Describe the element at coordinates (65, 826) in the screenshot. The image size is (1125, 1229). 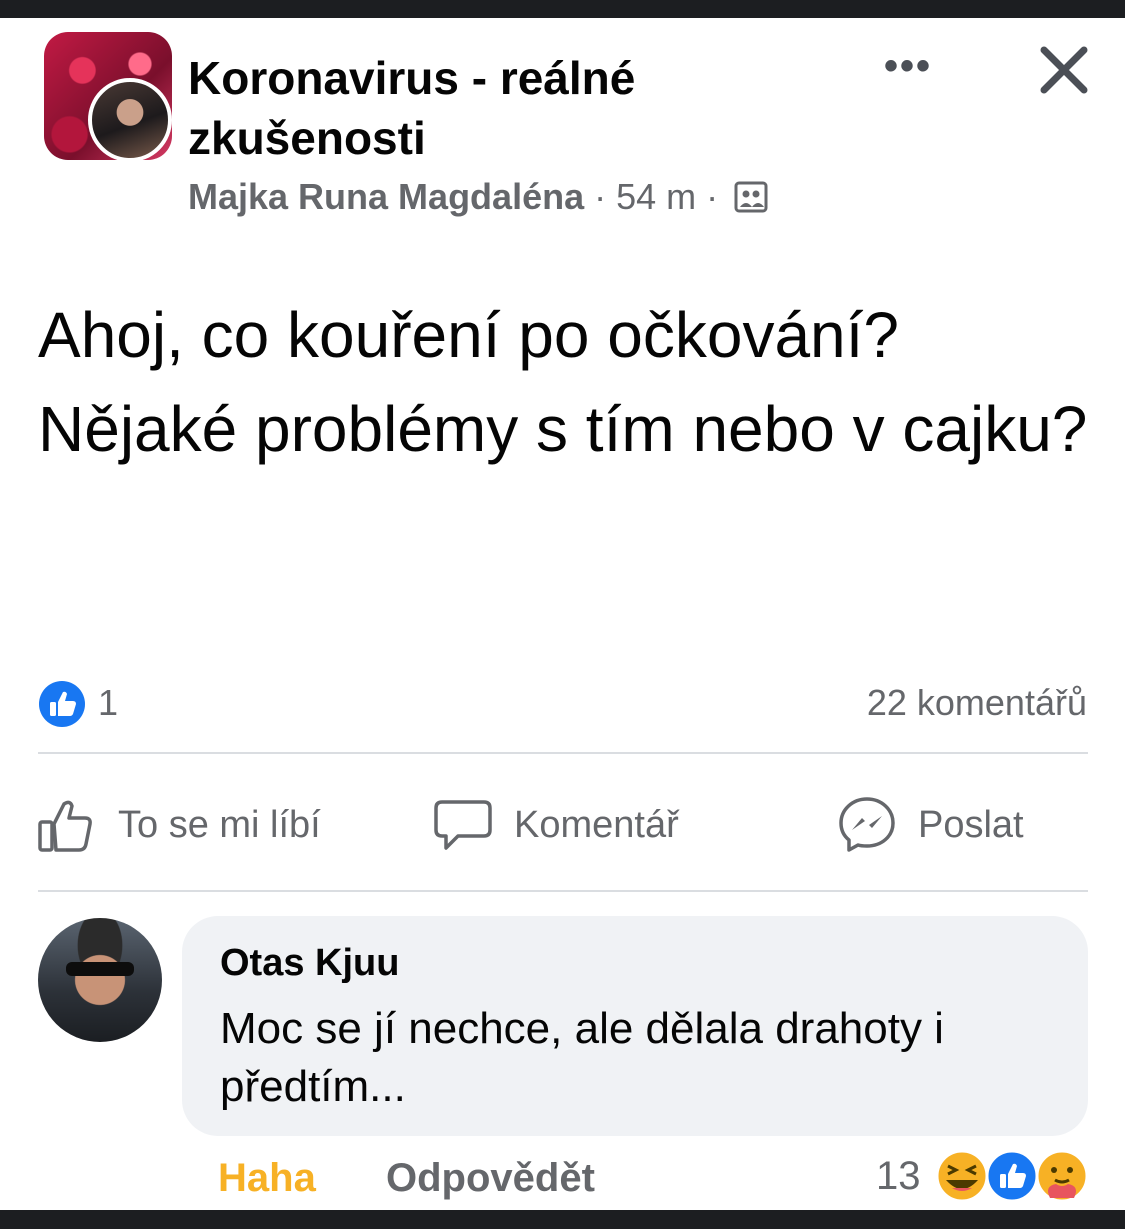
I see `thumbs-up-icon` at that location.